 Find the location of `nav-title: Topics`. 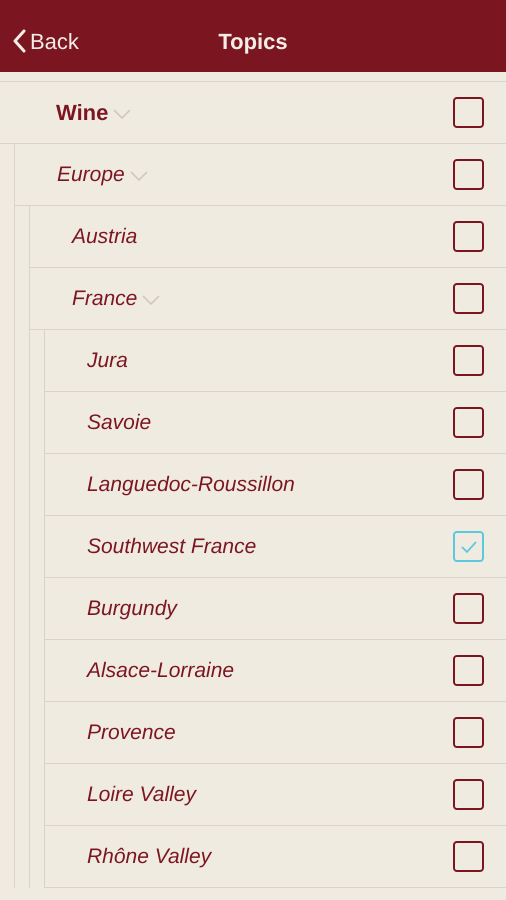

nav-title: Topics is located at coordinates (253, 42).